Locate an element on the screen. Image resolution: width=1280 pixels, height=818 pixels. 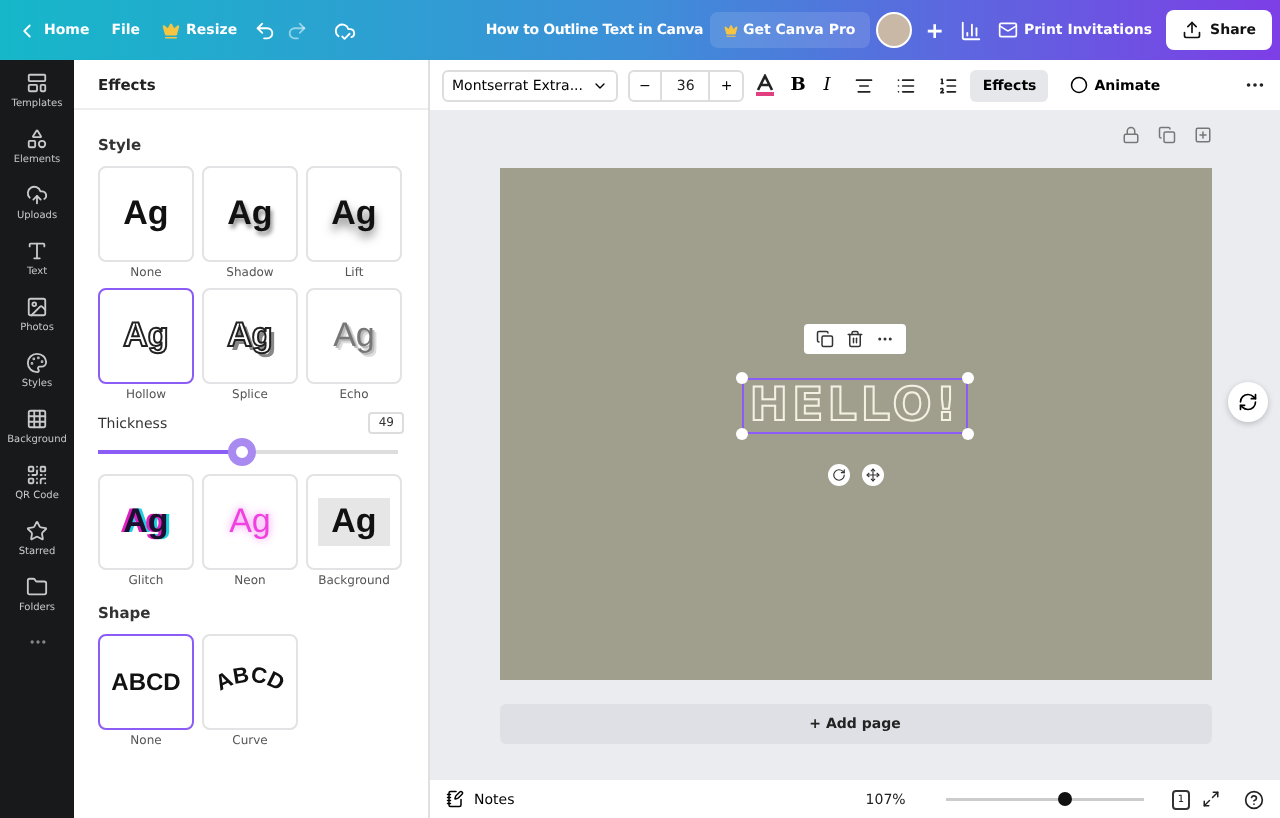
help-icon is located at coordinates (1254, 799).